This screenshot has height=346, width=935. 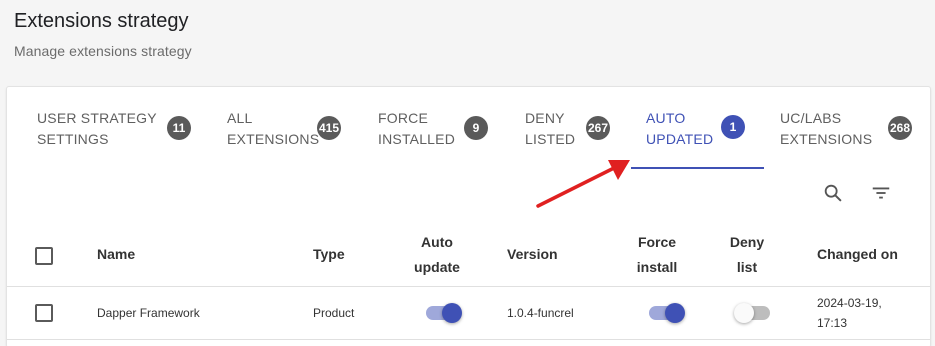 I want to click on count-badge: 11, so click(x=179, y=128).